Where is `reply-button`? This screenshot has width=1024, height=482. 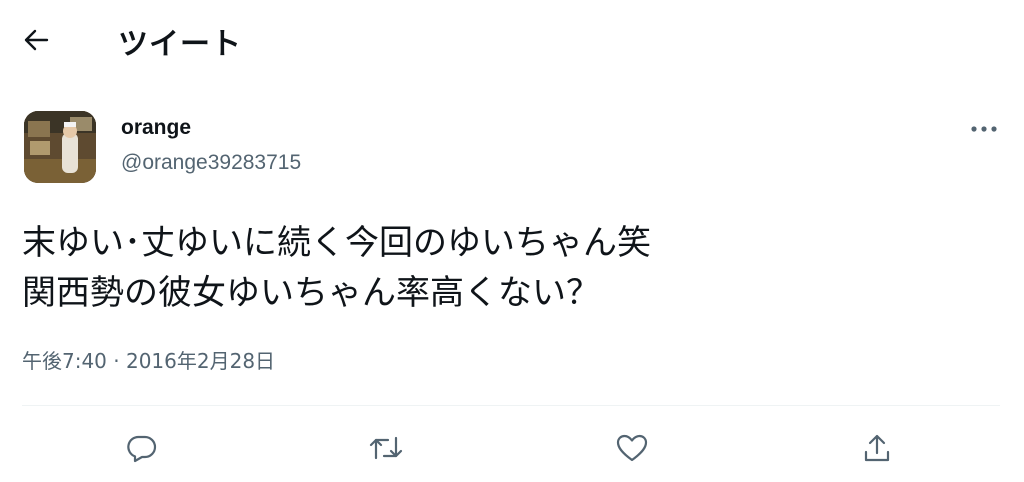
reply-button is located at coordinates (142, 448).